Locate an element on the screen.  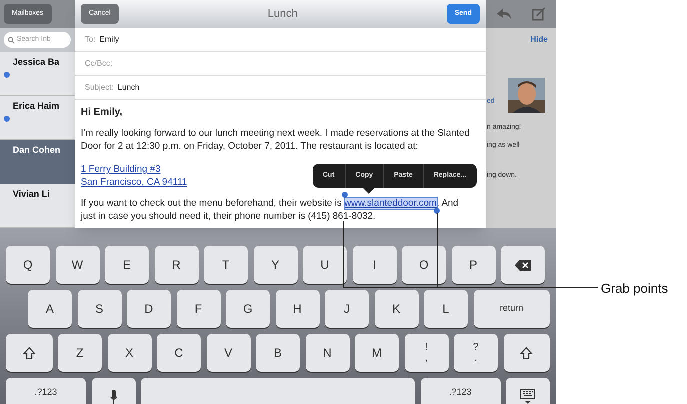
key: A is located at coordinates (50, 309).